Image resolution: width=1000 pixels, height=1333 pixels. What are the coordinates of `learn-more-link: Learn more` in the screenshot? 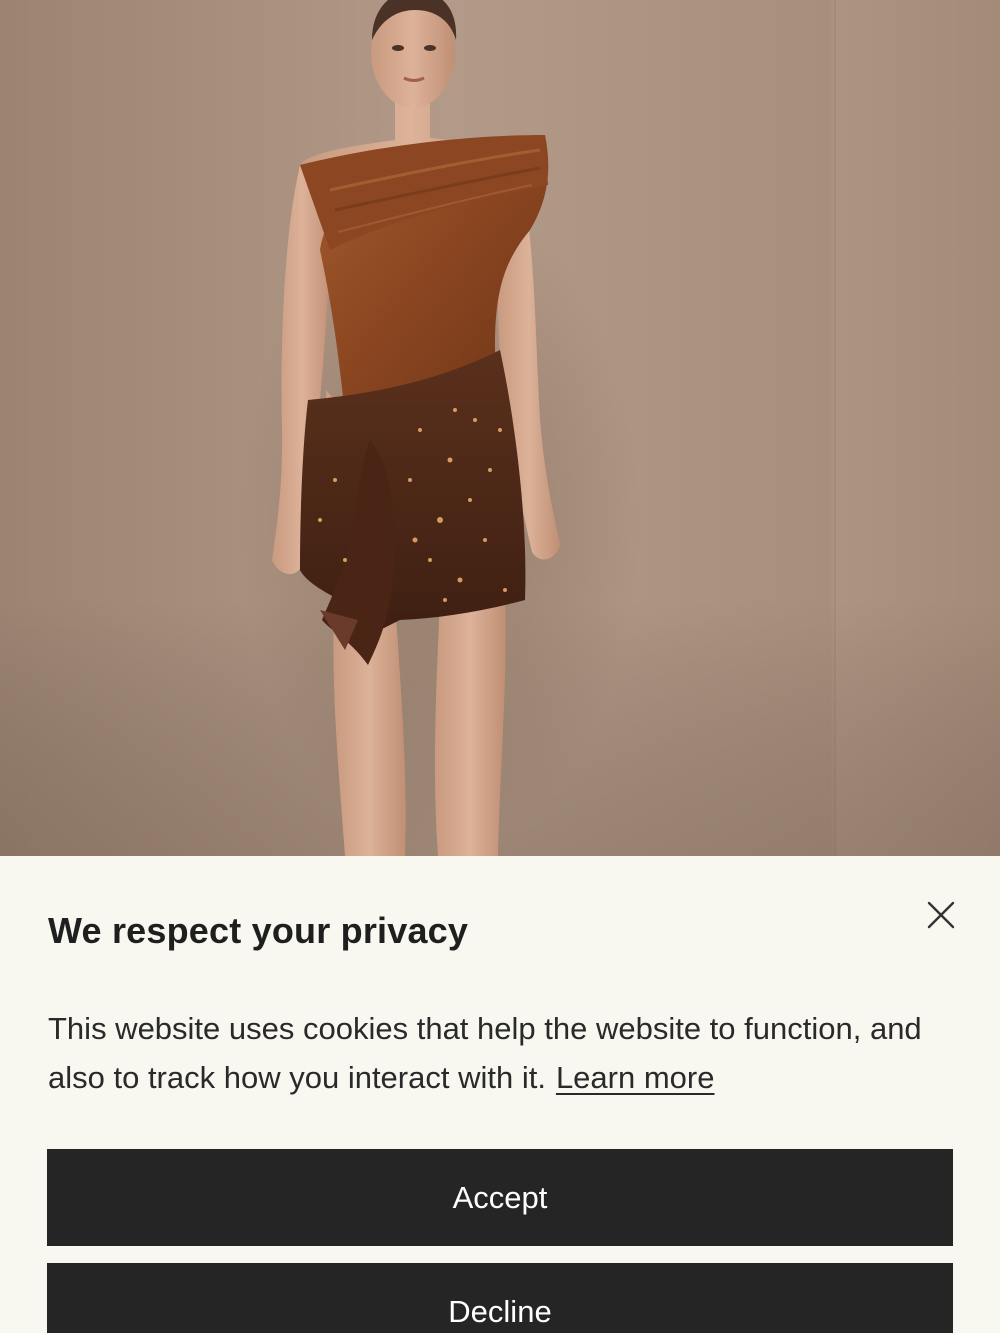 It's located at (635, 1077).